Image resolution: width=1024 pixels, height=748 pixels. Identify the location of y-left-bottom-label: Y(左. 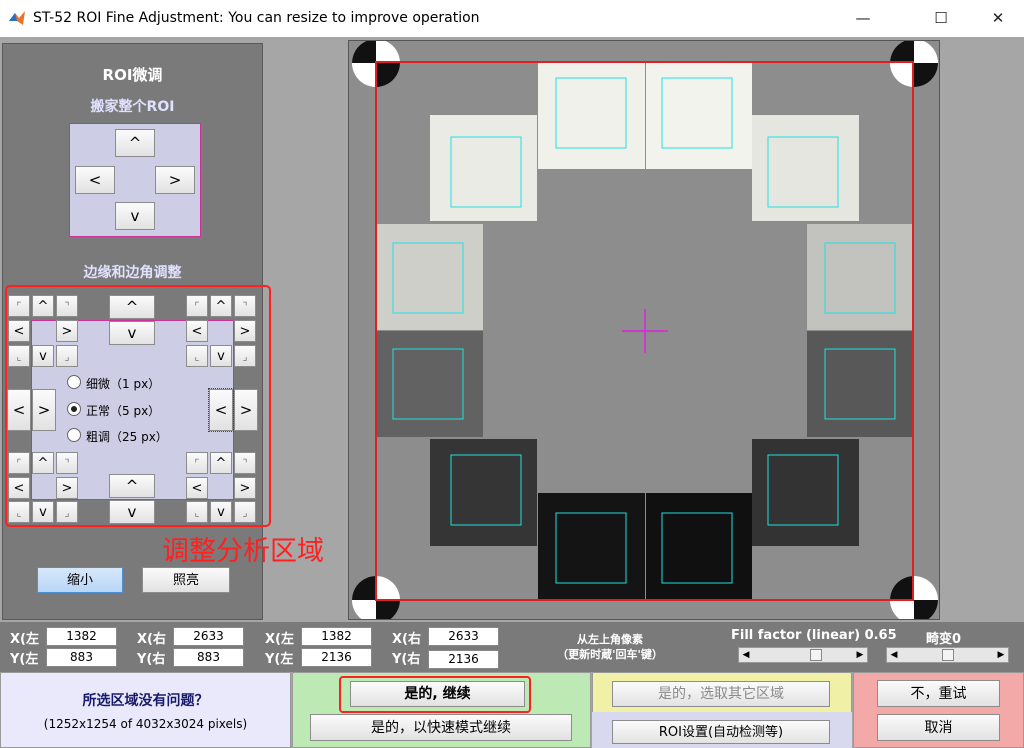
(279, 659).